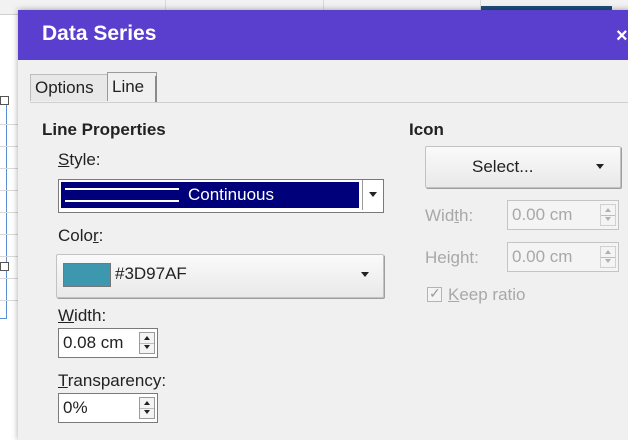 The image size is (628, 440). I want to click on icon-height-spinner: 0.00 cm, so click(563, 257).